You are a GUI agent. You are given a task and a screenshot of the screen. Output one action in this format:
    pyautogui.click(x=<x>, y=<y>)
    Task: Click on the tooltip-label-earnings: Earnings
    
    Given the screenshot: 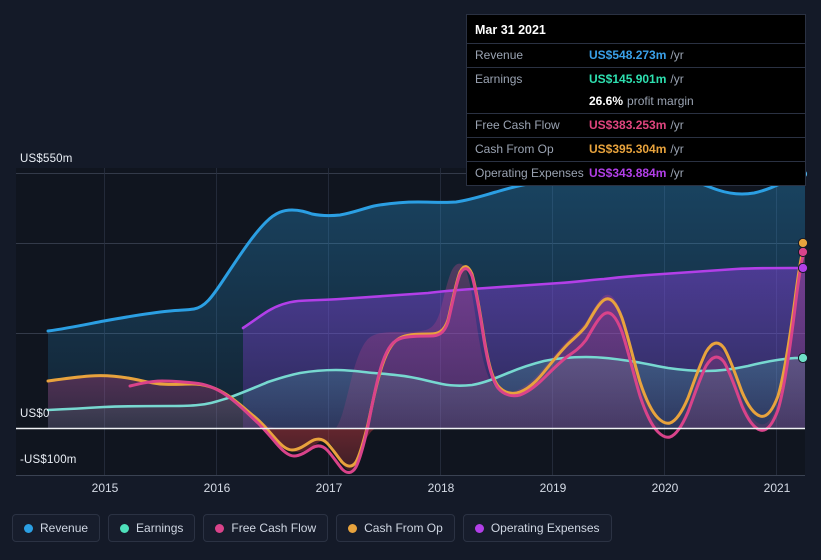 What is the action you would take?
    pyautogui.click(x=499, y=79)
    